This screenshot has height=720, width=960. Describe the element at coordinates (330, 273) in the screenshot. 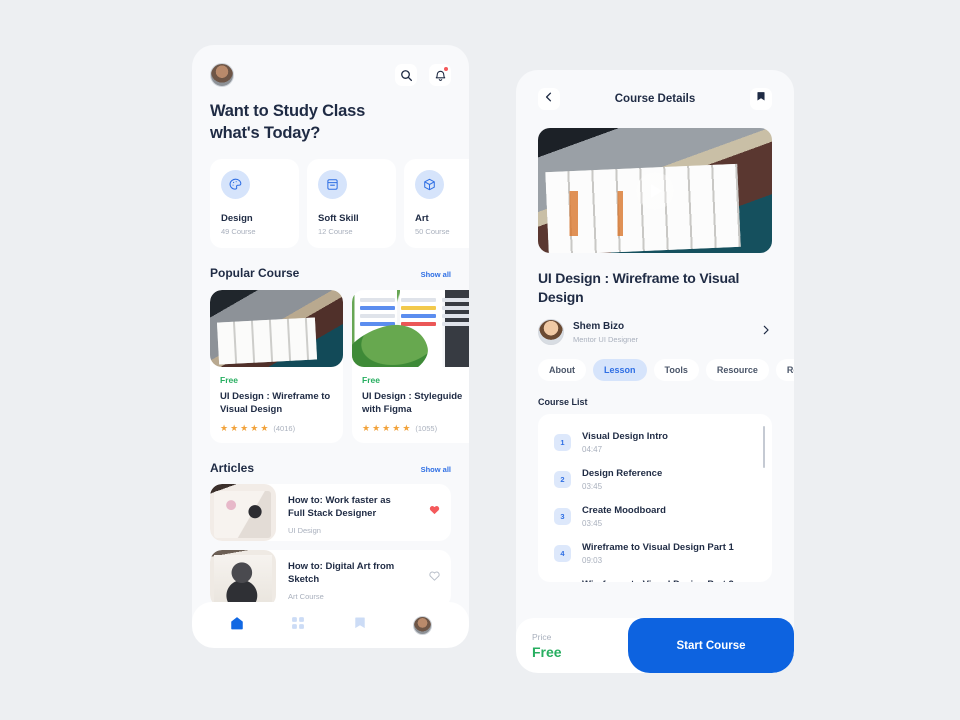

I see `popular-course-header: Popular Course Show all` at that location.